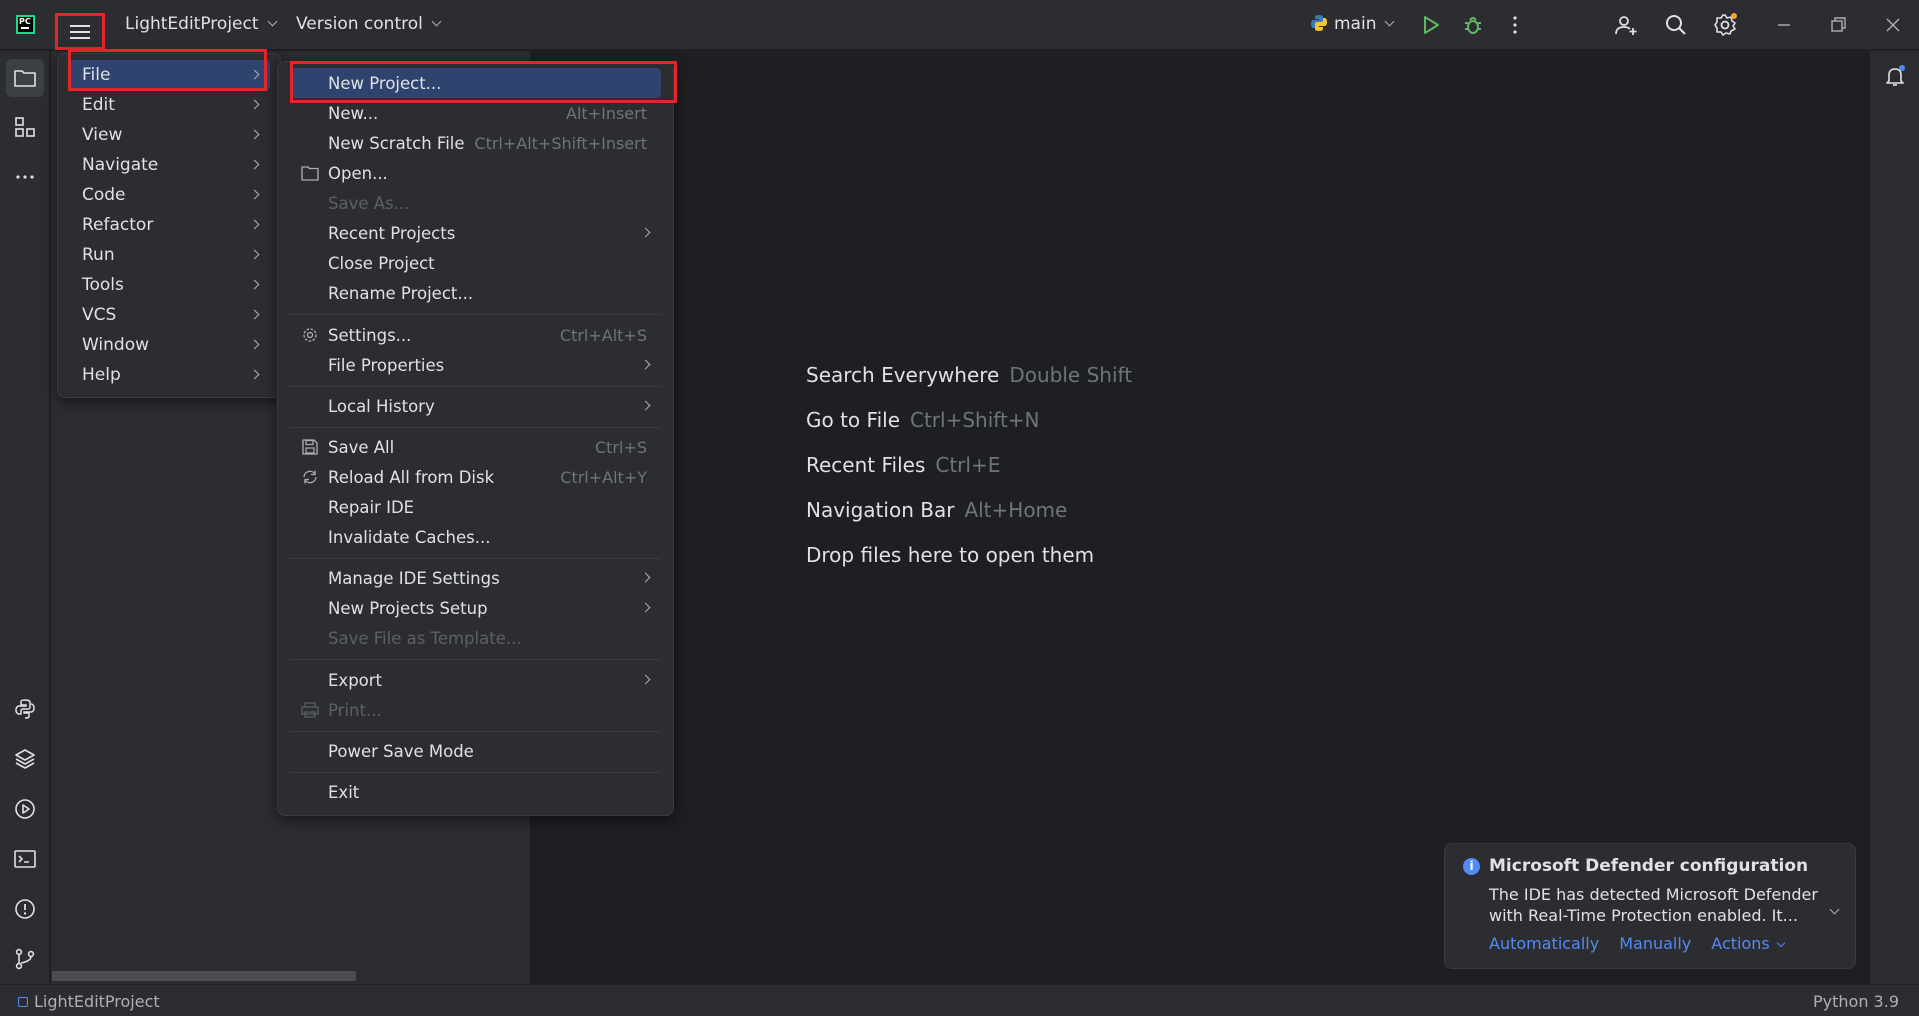  Describe the element at coordinates (310, 477) in the screenshot. I see `reload-icon` at that location.